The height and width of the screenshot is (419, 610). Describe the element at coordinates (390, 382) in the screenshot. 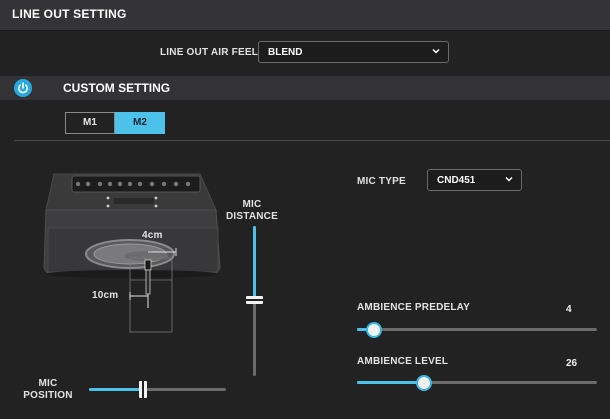

I see `ambience-level-fill` at that location.